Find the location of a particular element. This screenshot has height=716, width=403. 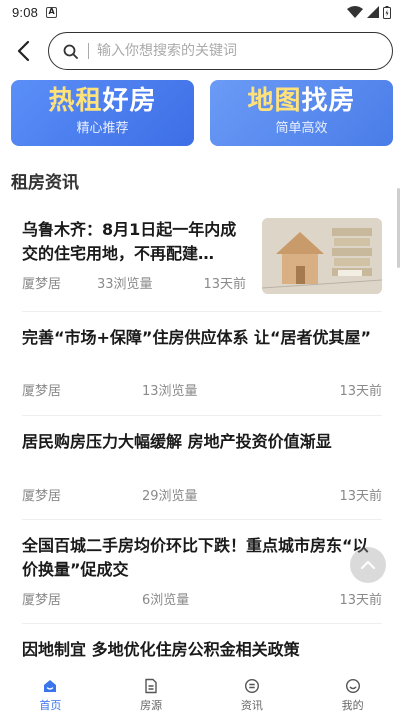

banner-hot-rent: 热租好房 精心推荐 is located at coordinates (102, 113).